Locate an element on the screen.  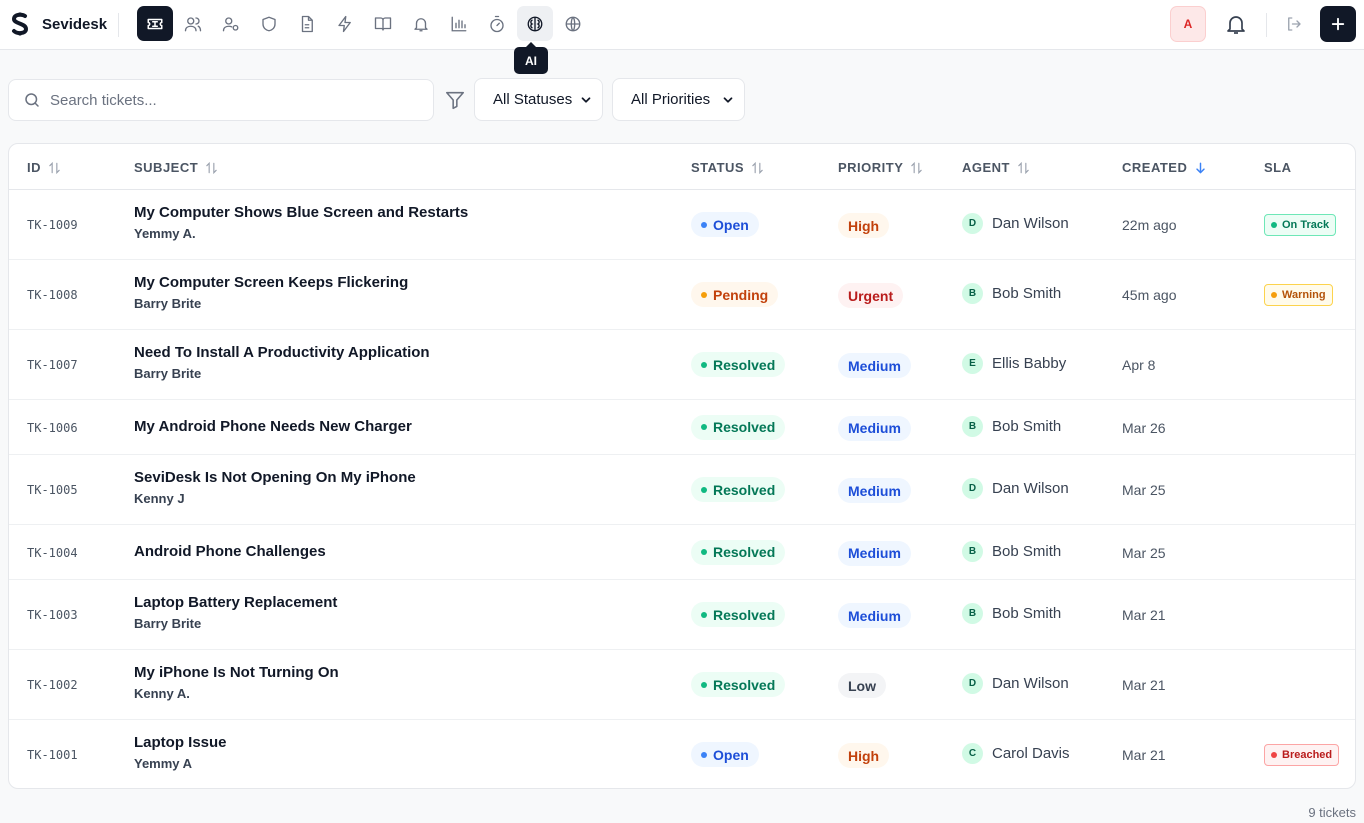
sla-label: Breached is located at coordinates (1307, 755).